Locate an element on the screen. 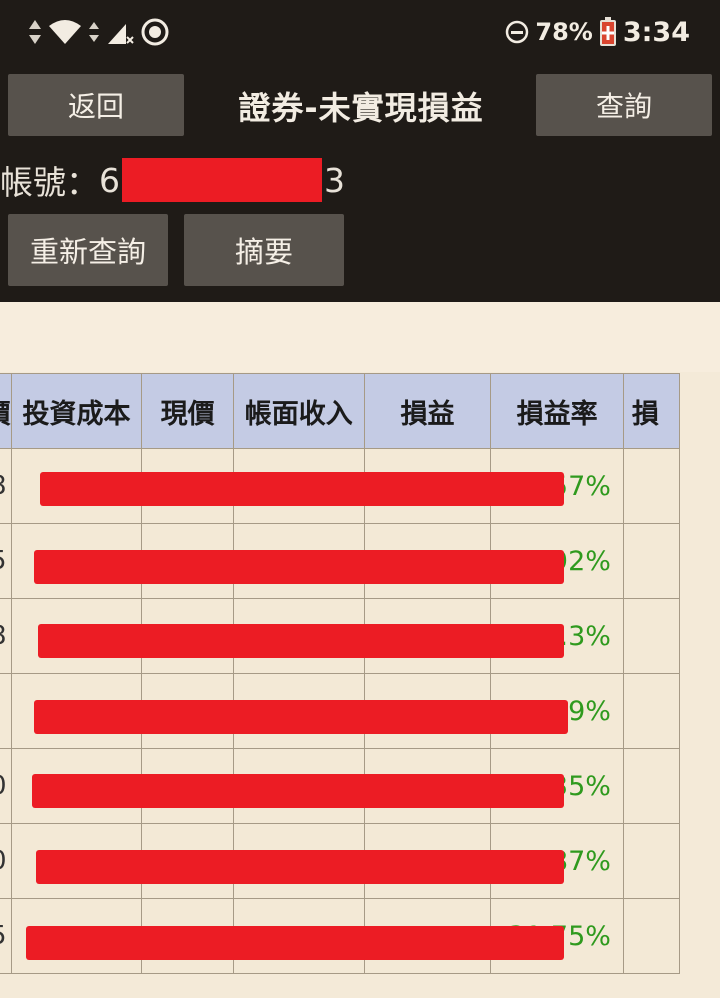 The image size is (720, 998). col-header-book-income: 帳面收入 is located at coordinates (298, 411).